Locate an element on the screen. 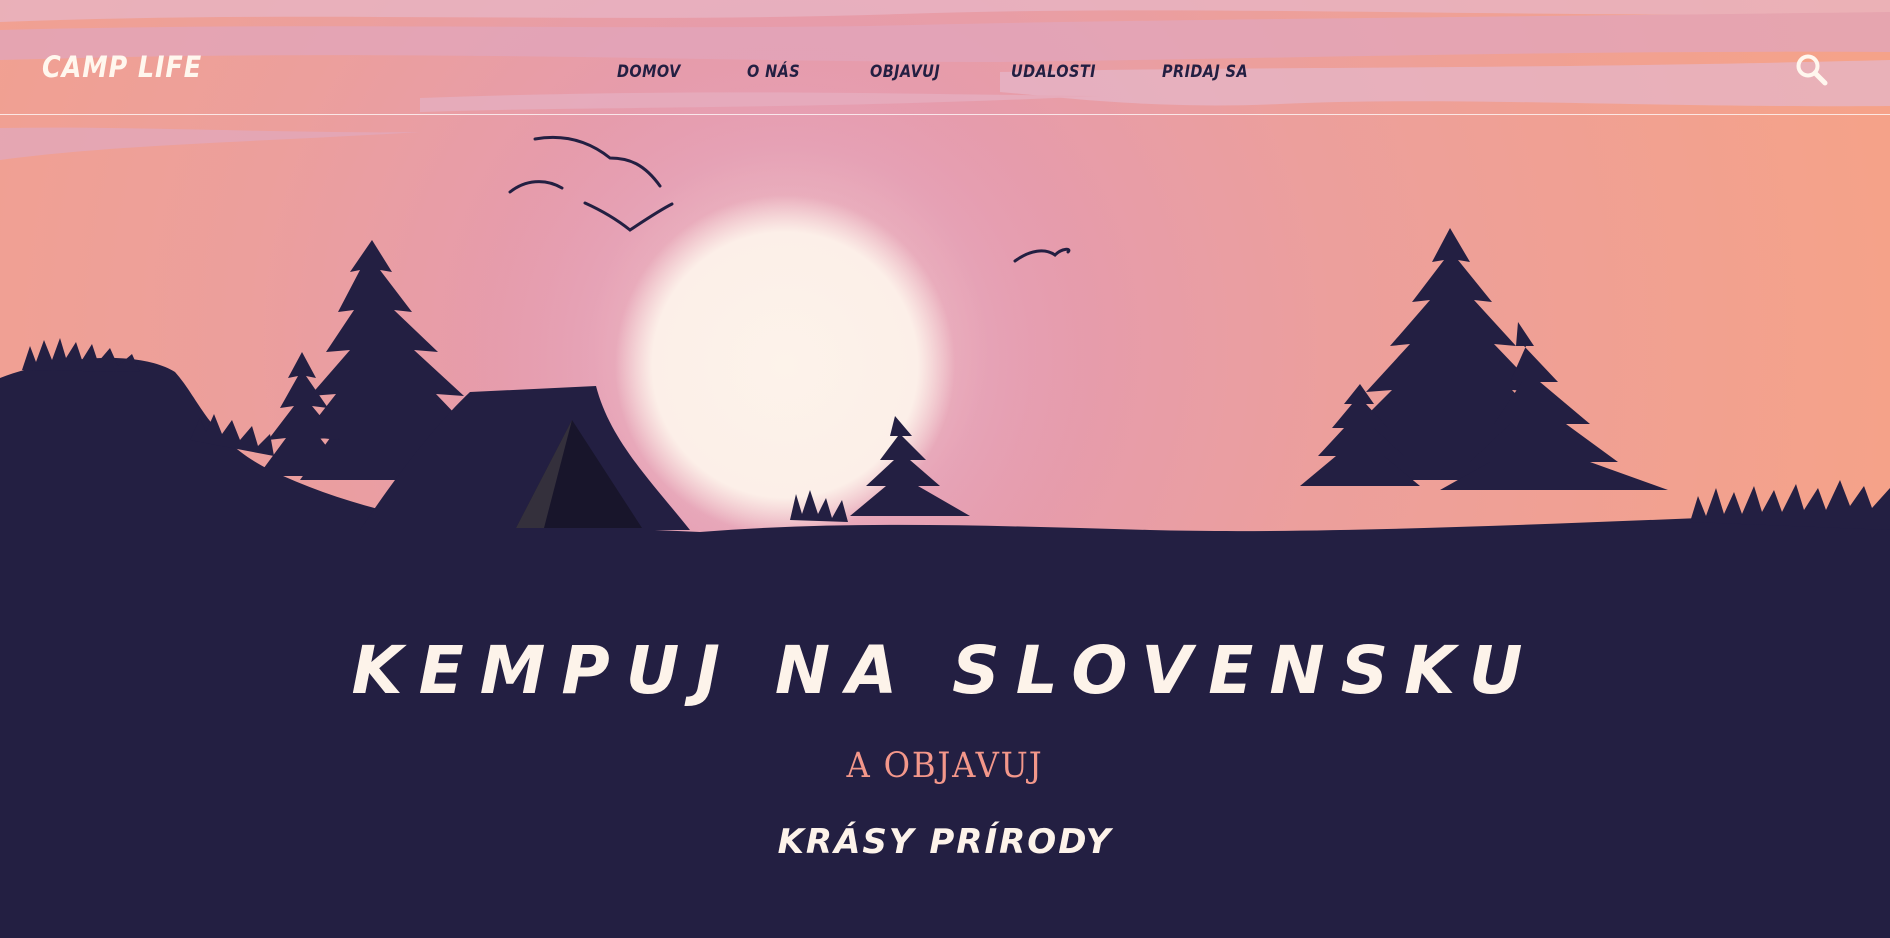  hero-tagline: KRÁSY PRÍRODY is located at coordinates (945, 842).